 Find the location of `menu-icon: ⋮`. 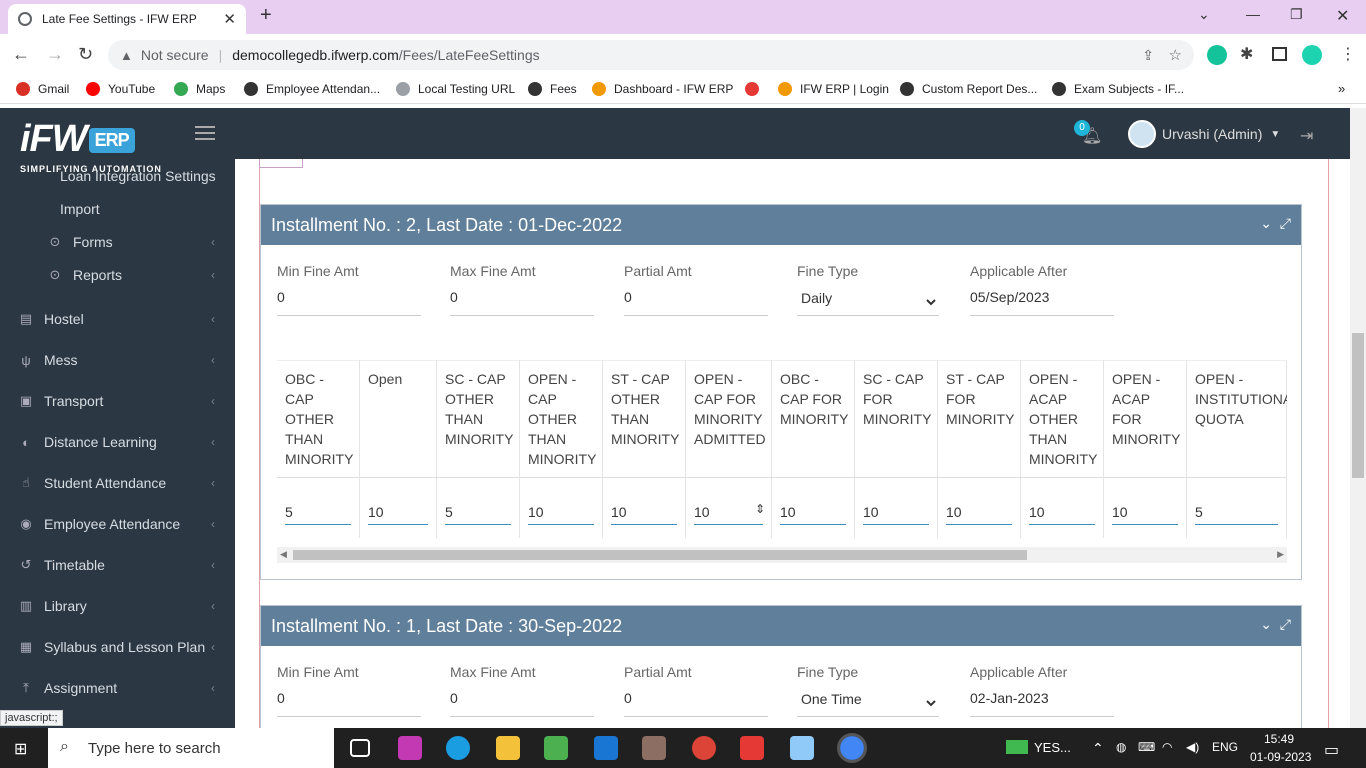

menu-icon: ⋮ is located at coordinates (1348, 54).